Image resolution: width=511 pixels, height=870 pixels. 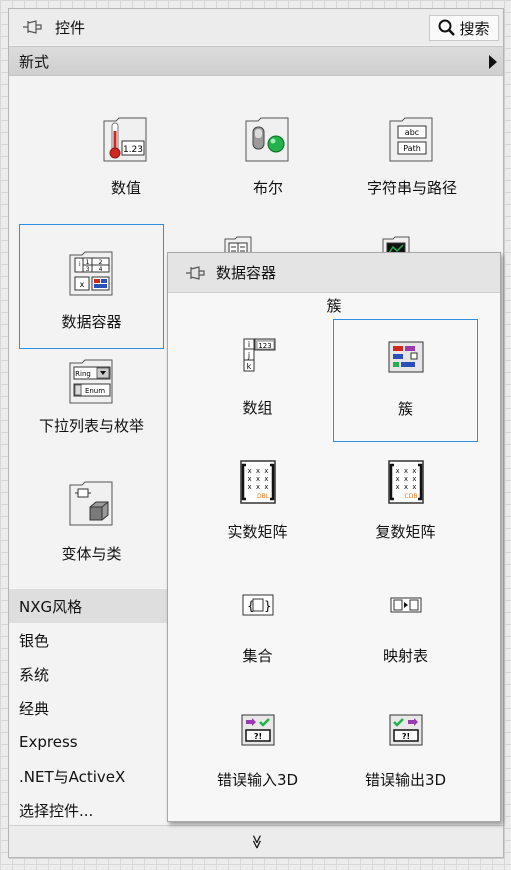 I want to click on search-label: 搜索, so click(x=474, y=28).